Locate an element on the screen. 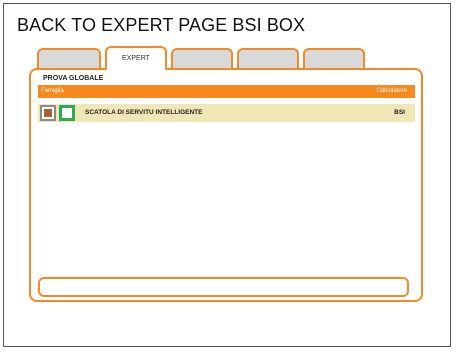 The width and height of the screenshot is (456, 352). column-header-famiglia: Famiglia is located at coordinates (52, 91).